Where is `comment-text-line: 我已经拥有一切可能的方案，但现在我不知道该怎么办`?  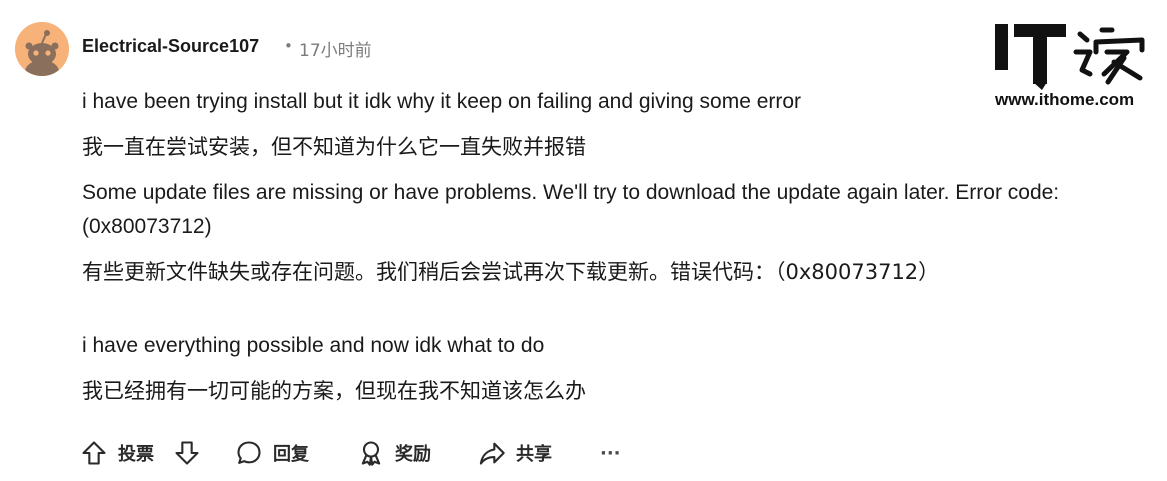 comment-text-line: 我已经拥有一切可能的方案，但现在我不知道该怎么办 is located at coordinates (334, 391).